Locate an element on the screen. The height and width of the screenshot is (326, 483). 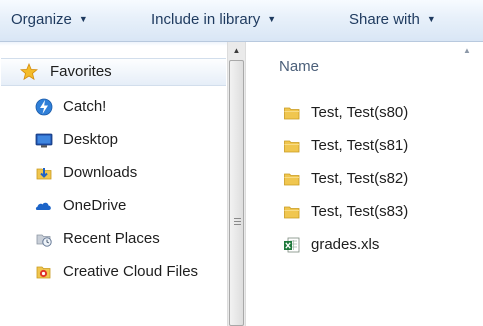
share-with-button: Share with ▼ is located at coordinates (392, 20).